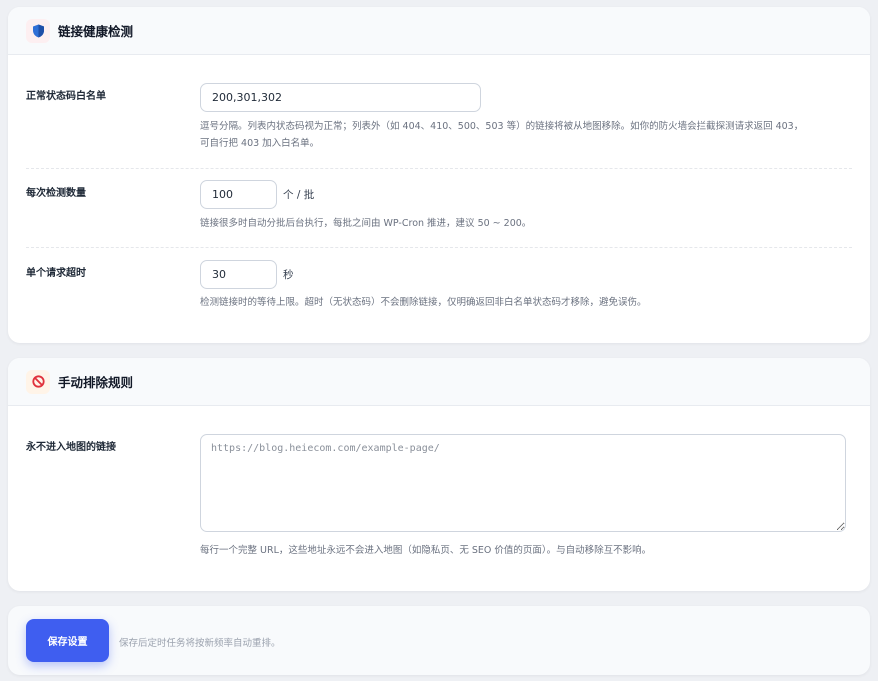 This screenshot has width=878, height=681. I want to click on section-title: 手动排除规则, so click(96, 382).